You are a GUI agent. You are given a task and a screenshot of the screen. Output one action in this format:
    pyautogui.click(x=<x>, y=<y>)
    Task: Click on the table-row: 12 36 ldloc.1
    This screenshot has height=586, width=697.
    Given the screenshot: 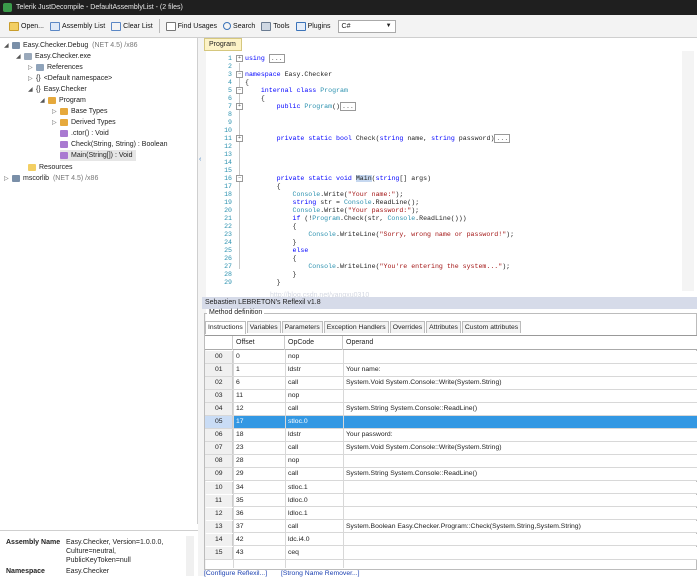 What is the action you would take?
    pyautogui.click(x=451, y=514)
    